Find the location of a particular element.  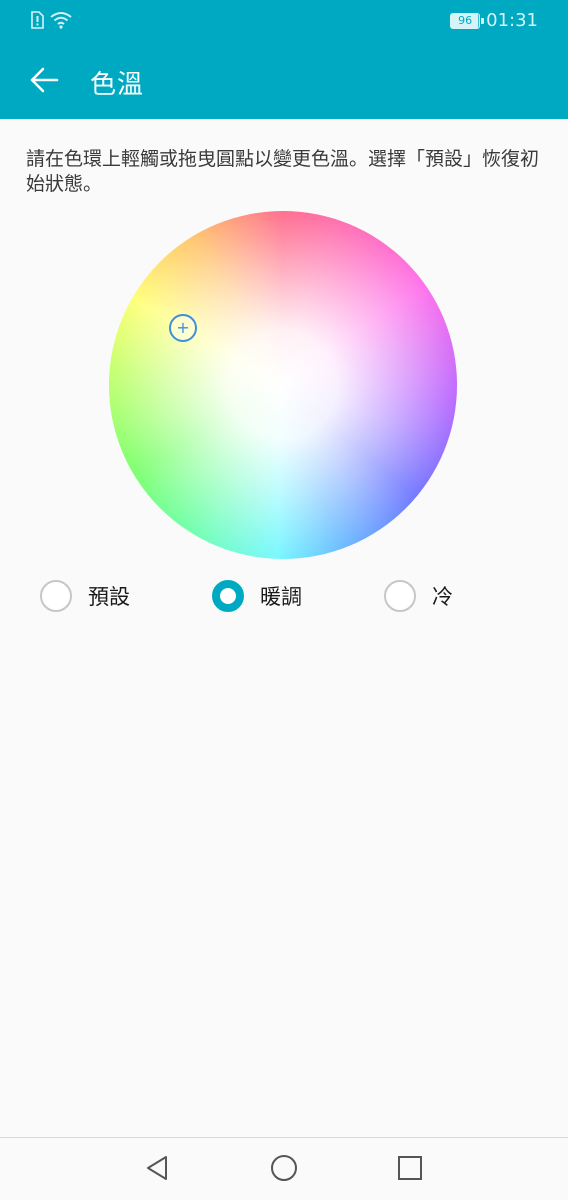

nav-back-button is located at coordinates (157, 1170).